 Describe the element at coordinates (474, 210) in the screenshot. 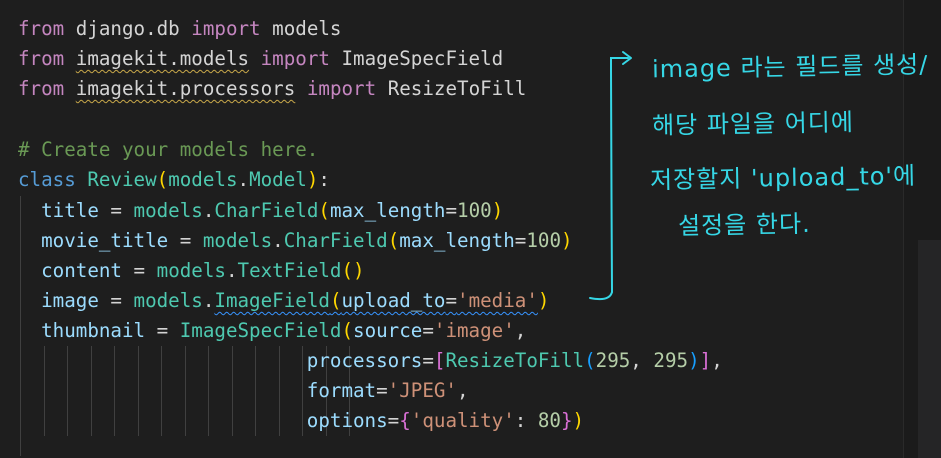

I see `number: 100` at that location.